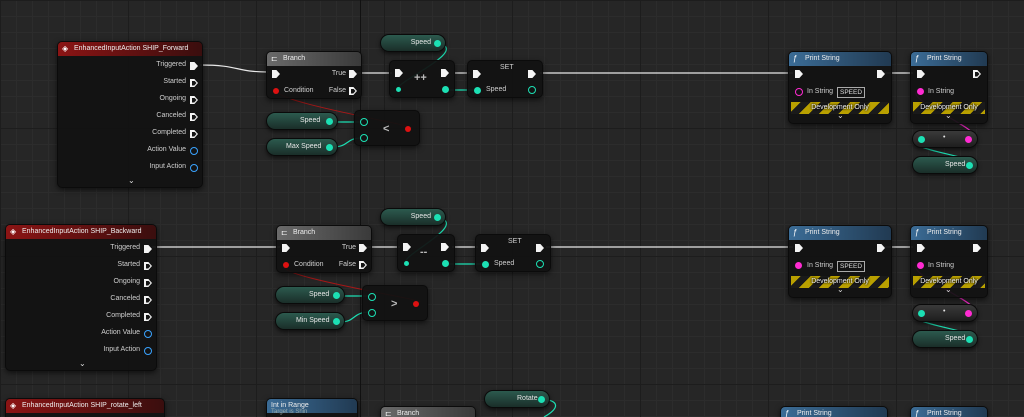 The image size is (1024, 417). I want to click on condition-pin, so click(276, 91).